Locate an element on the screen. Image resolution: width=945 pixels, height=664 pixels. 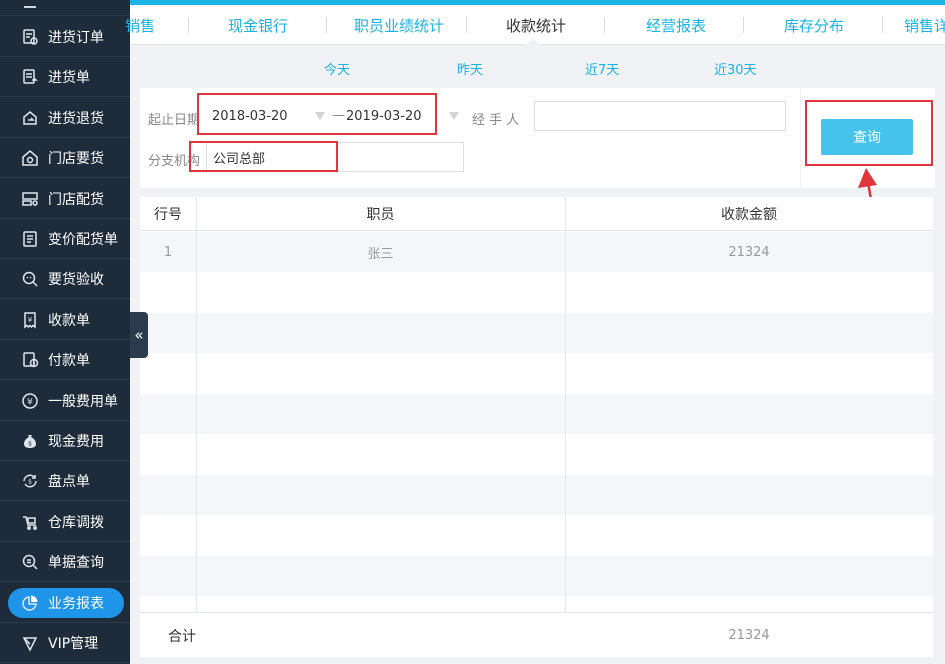
sidebar-item-label: 门店配货 is located at coordinates (76, 199).